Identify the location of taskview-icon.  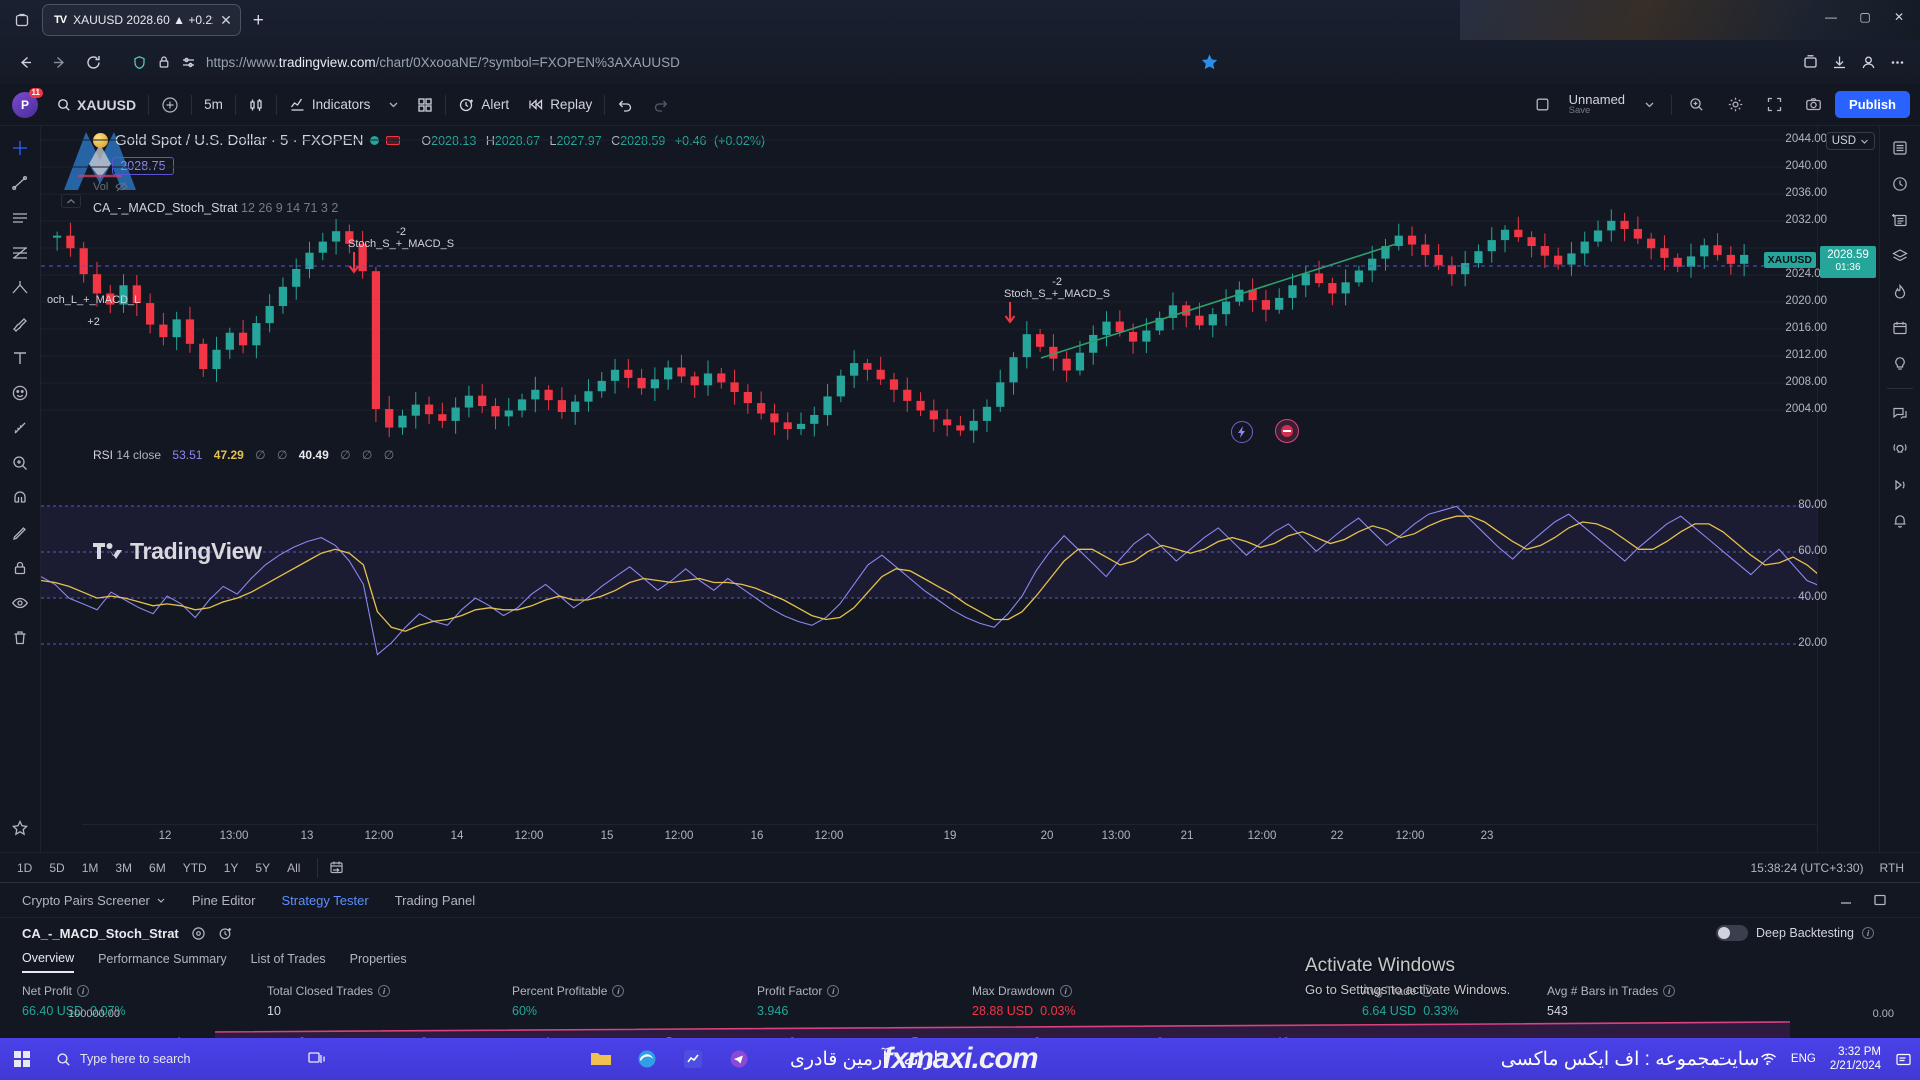
(317, 1059).